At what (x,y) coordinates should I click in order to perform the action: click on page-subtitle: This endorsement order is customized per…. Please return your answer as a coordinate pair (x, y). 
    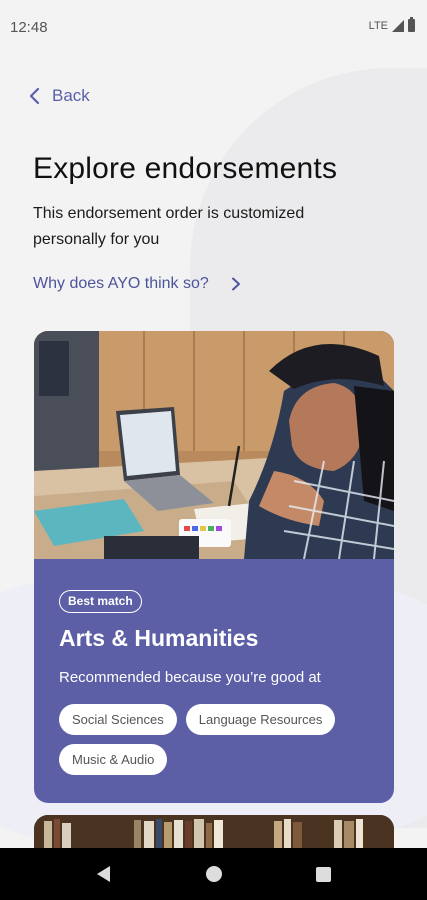
    Looking at the image, I should click on (169, 226).